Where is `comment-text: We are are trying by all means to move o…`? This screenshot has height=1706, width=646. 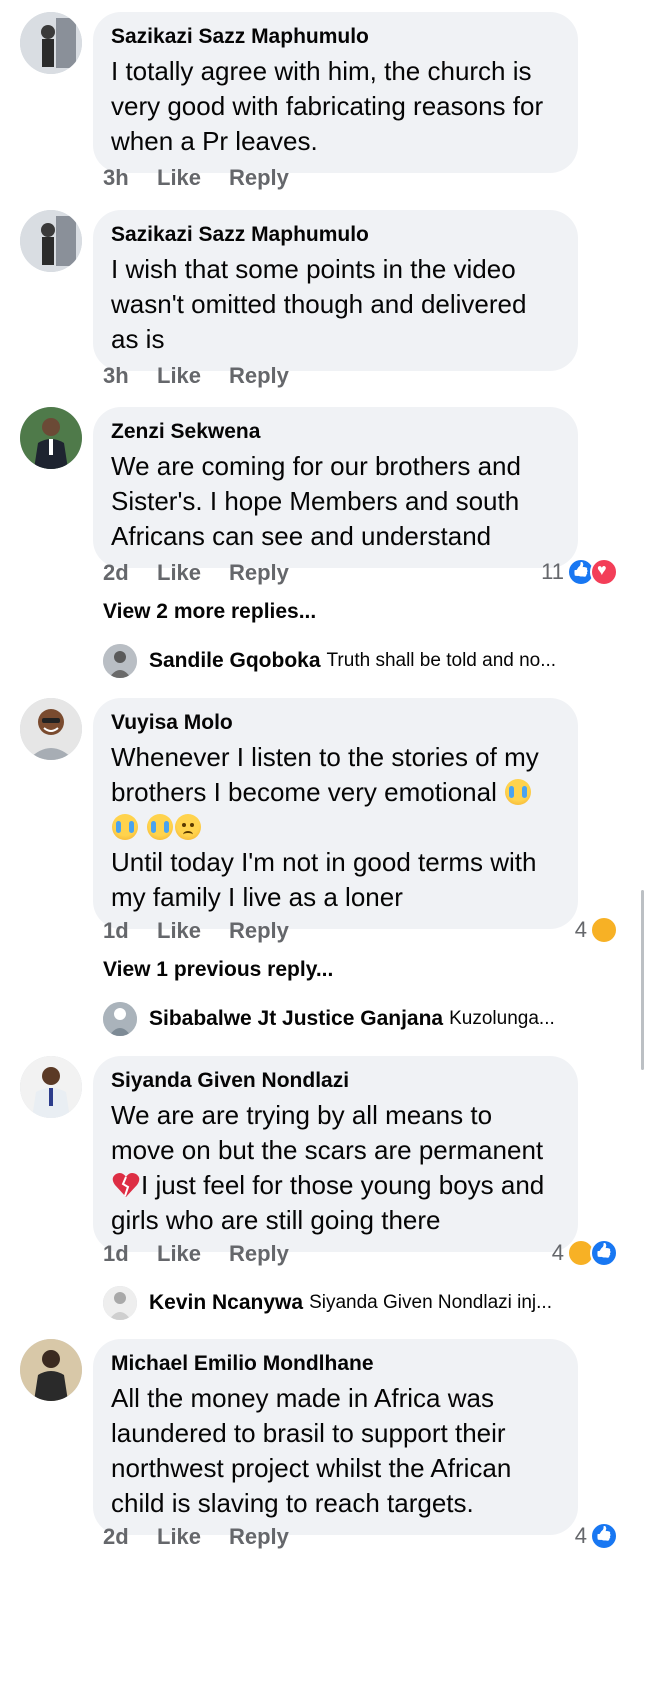
comment-text: We are are trying by all means to move o… is located at coordinates (334, 1168).